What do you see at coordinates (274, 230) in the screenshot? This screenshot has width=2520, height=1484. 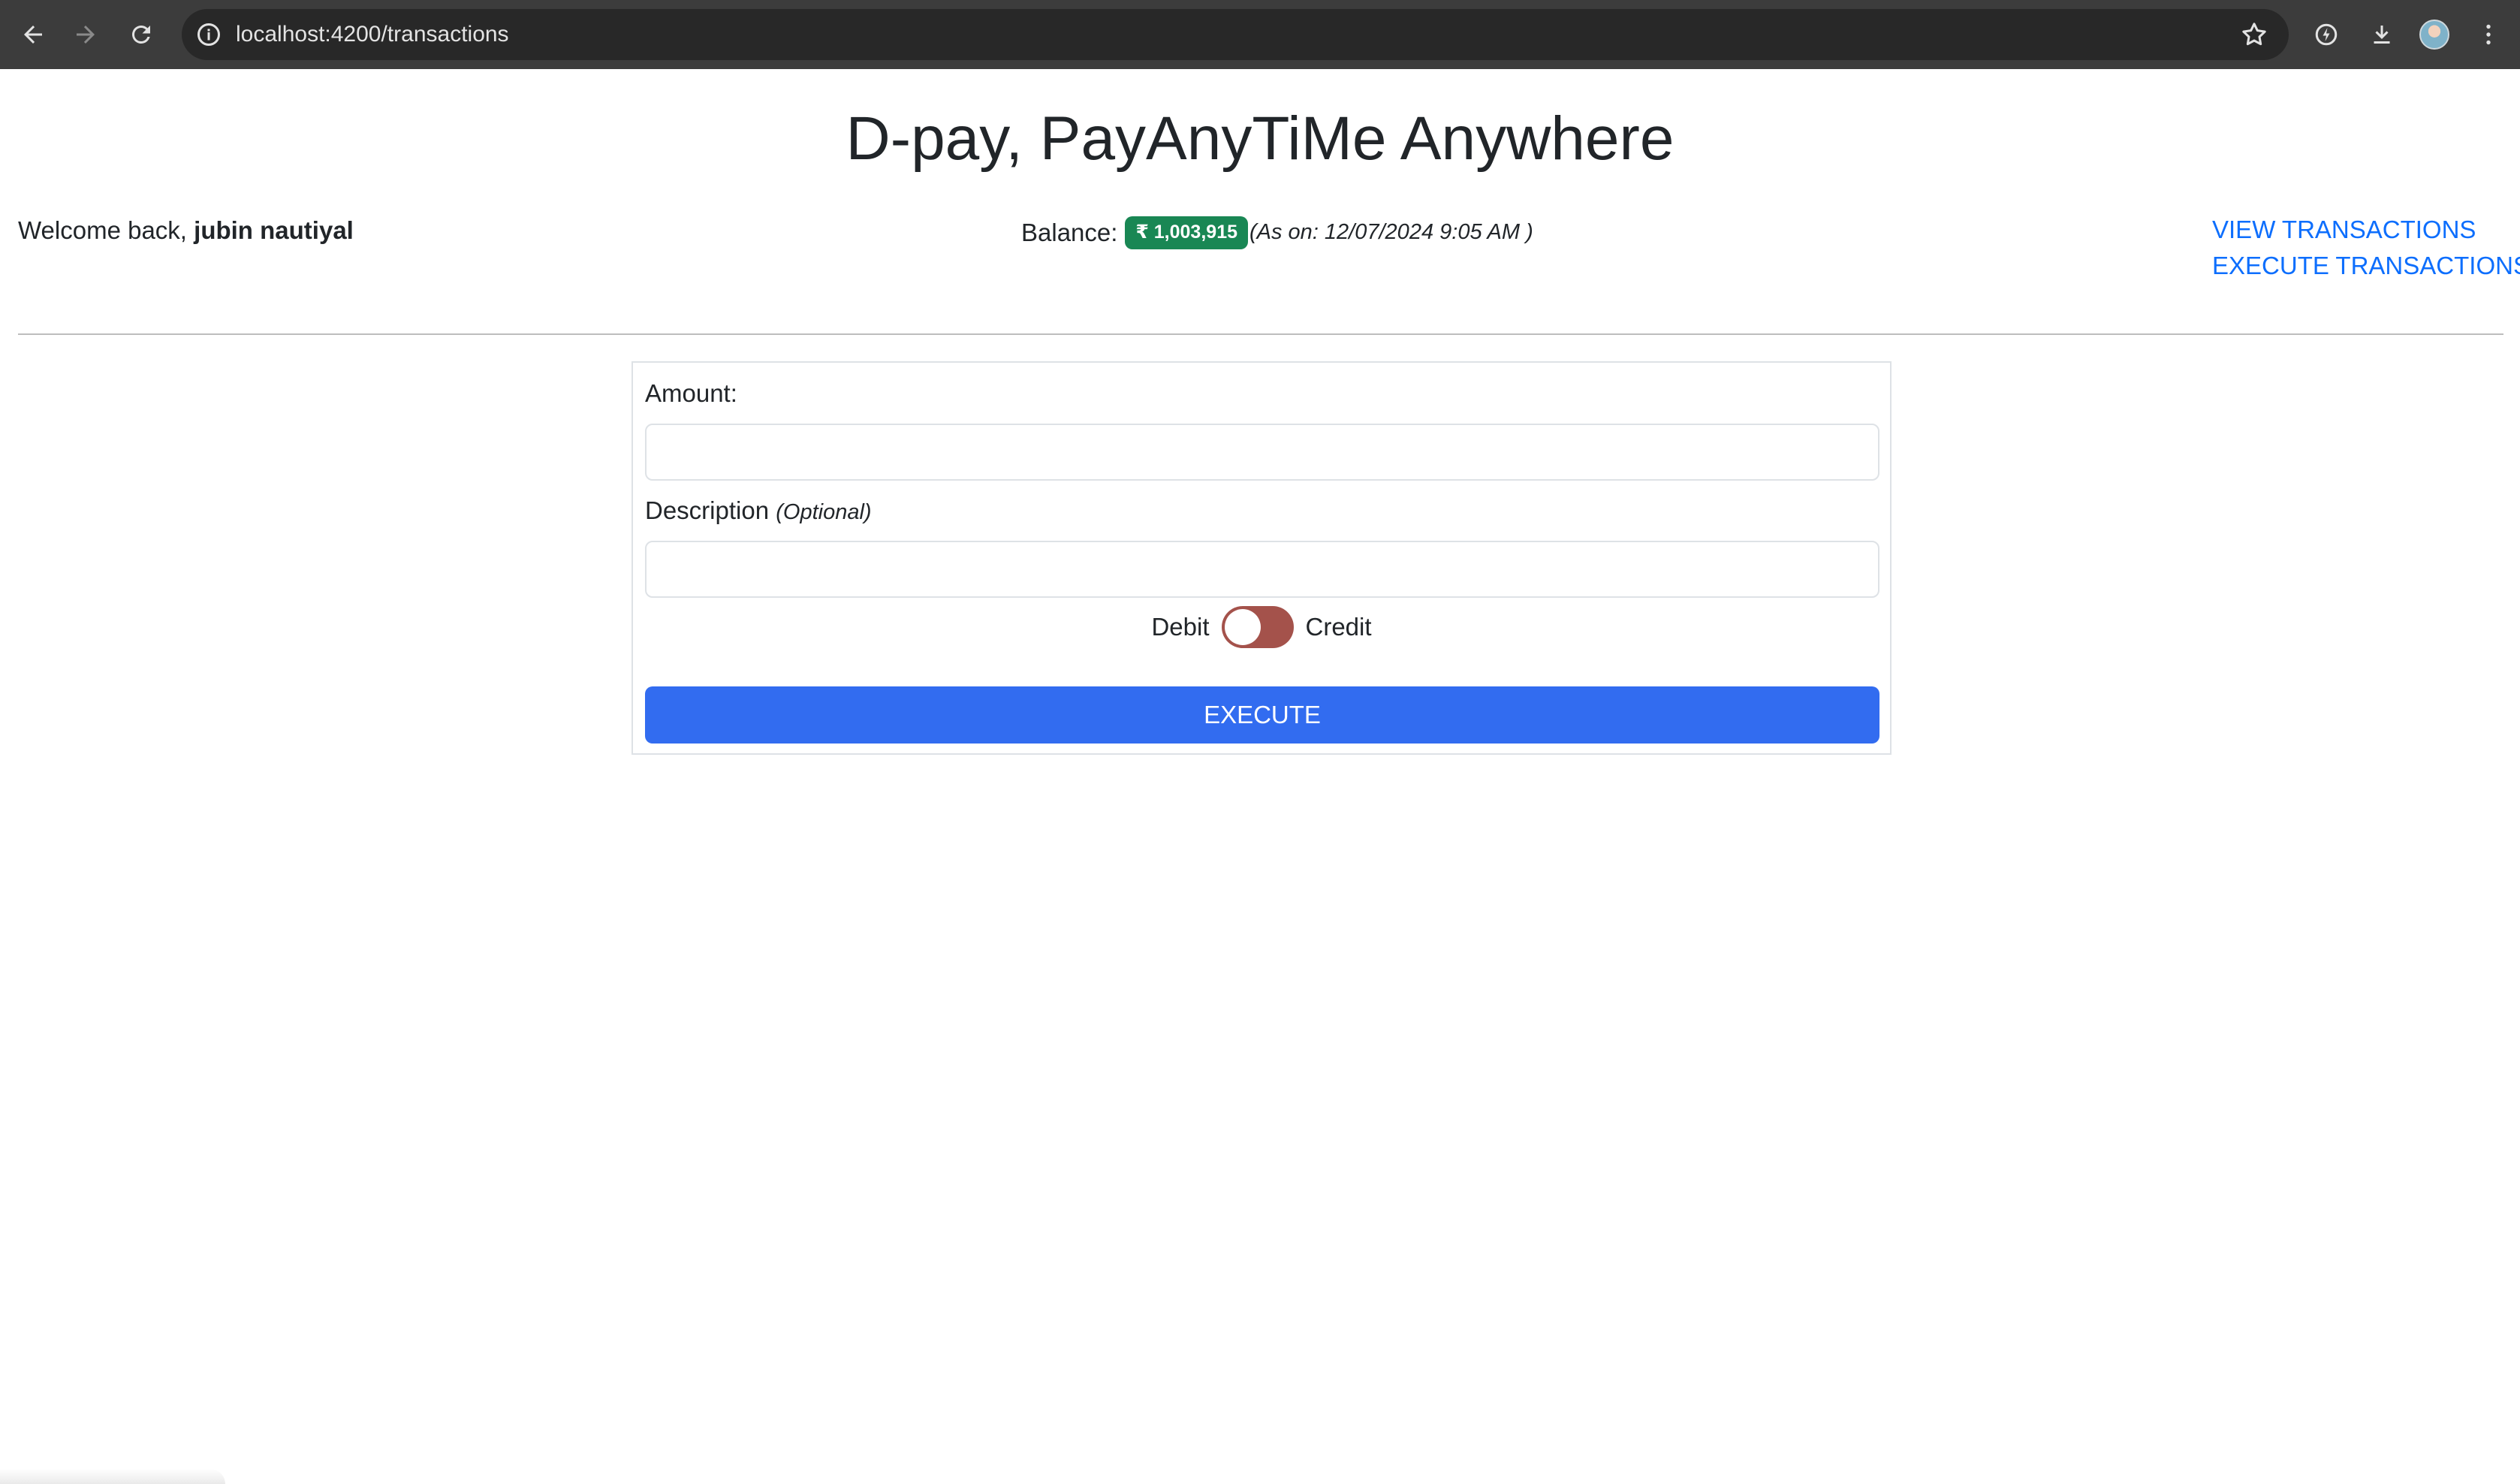 I see `user-name: jubin nautiyal` at bounding box center [274, 230].